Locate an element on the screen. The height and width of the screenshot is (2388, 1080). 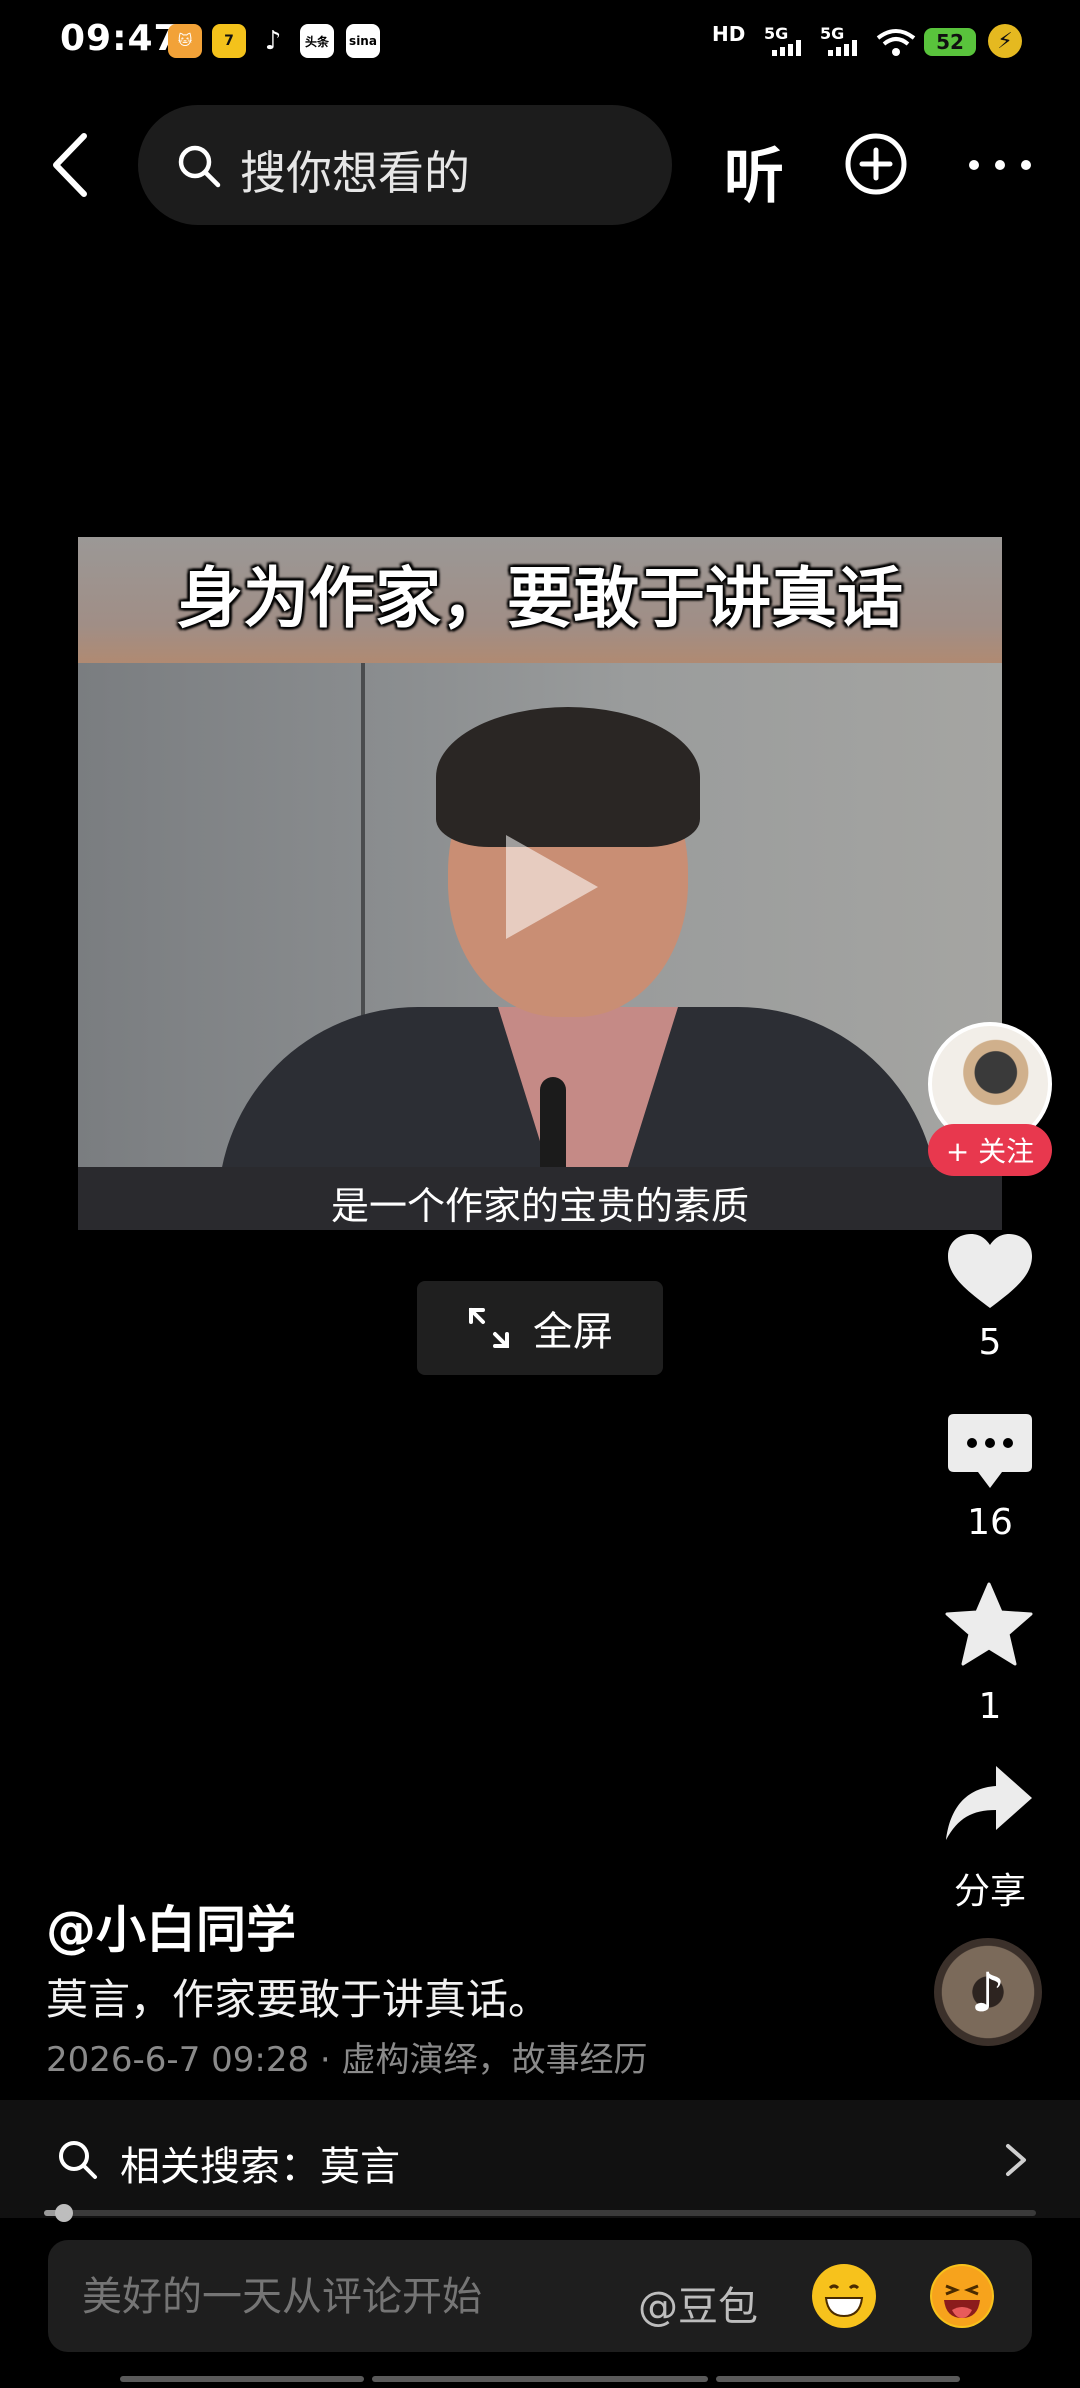
search-bar: 搜你想看的 is located at coordinates (405, 165).